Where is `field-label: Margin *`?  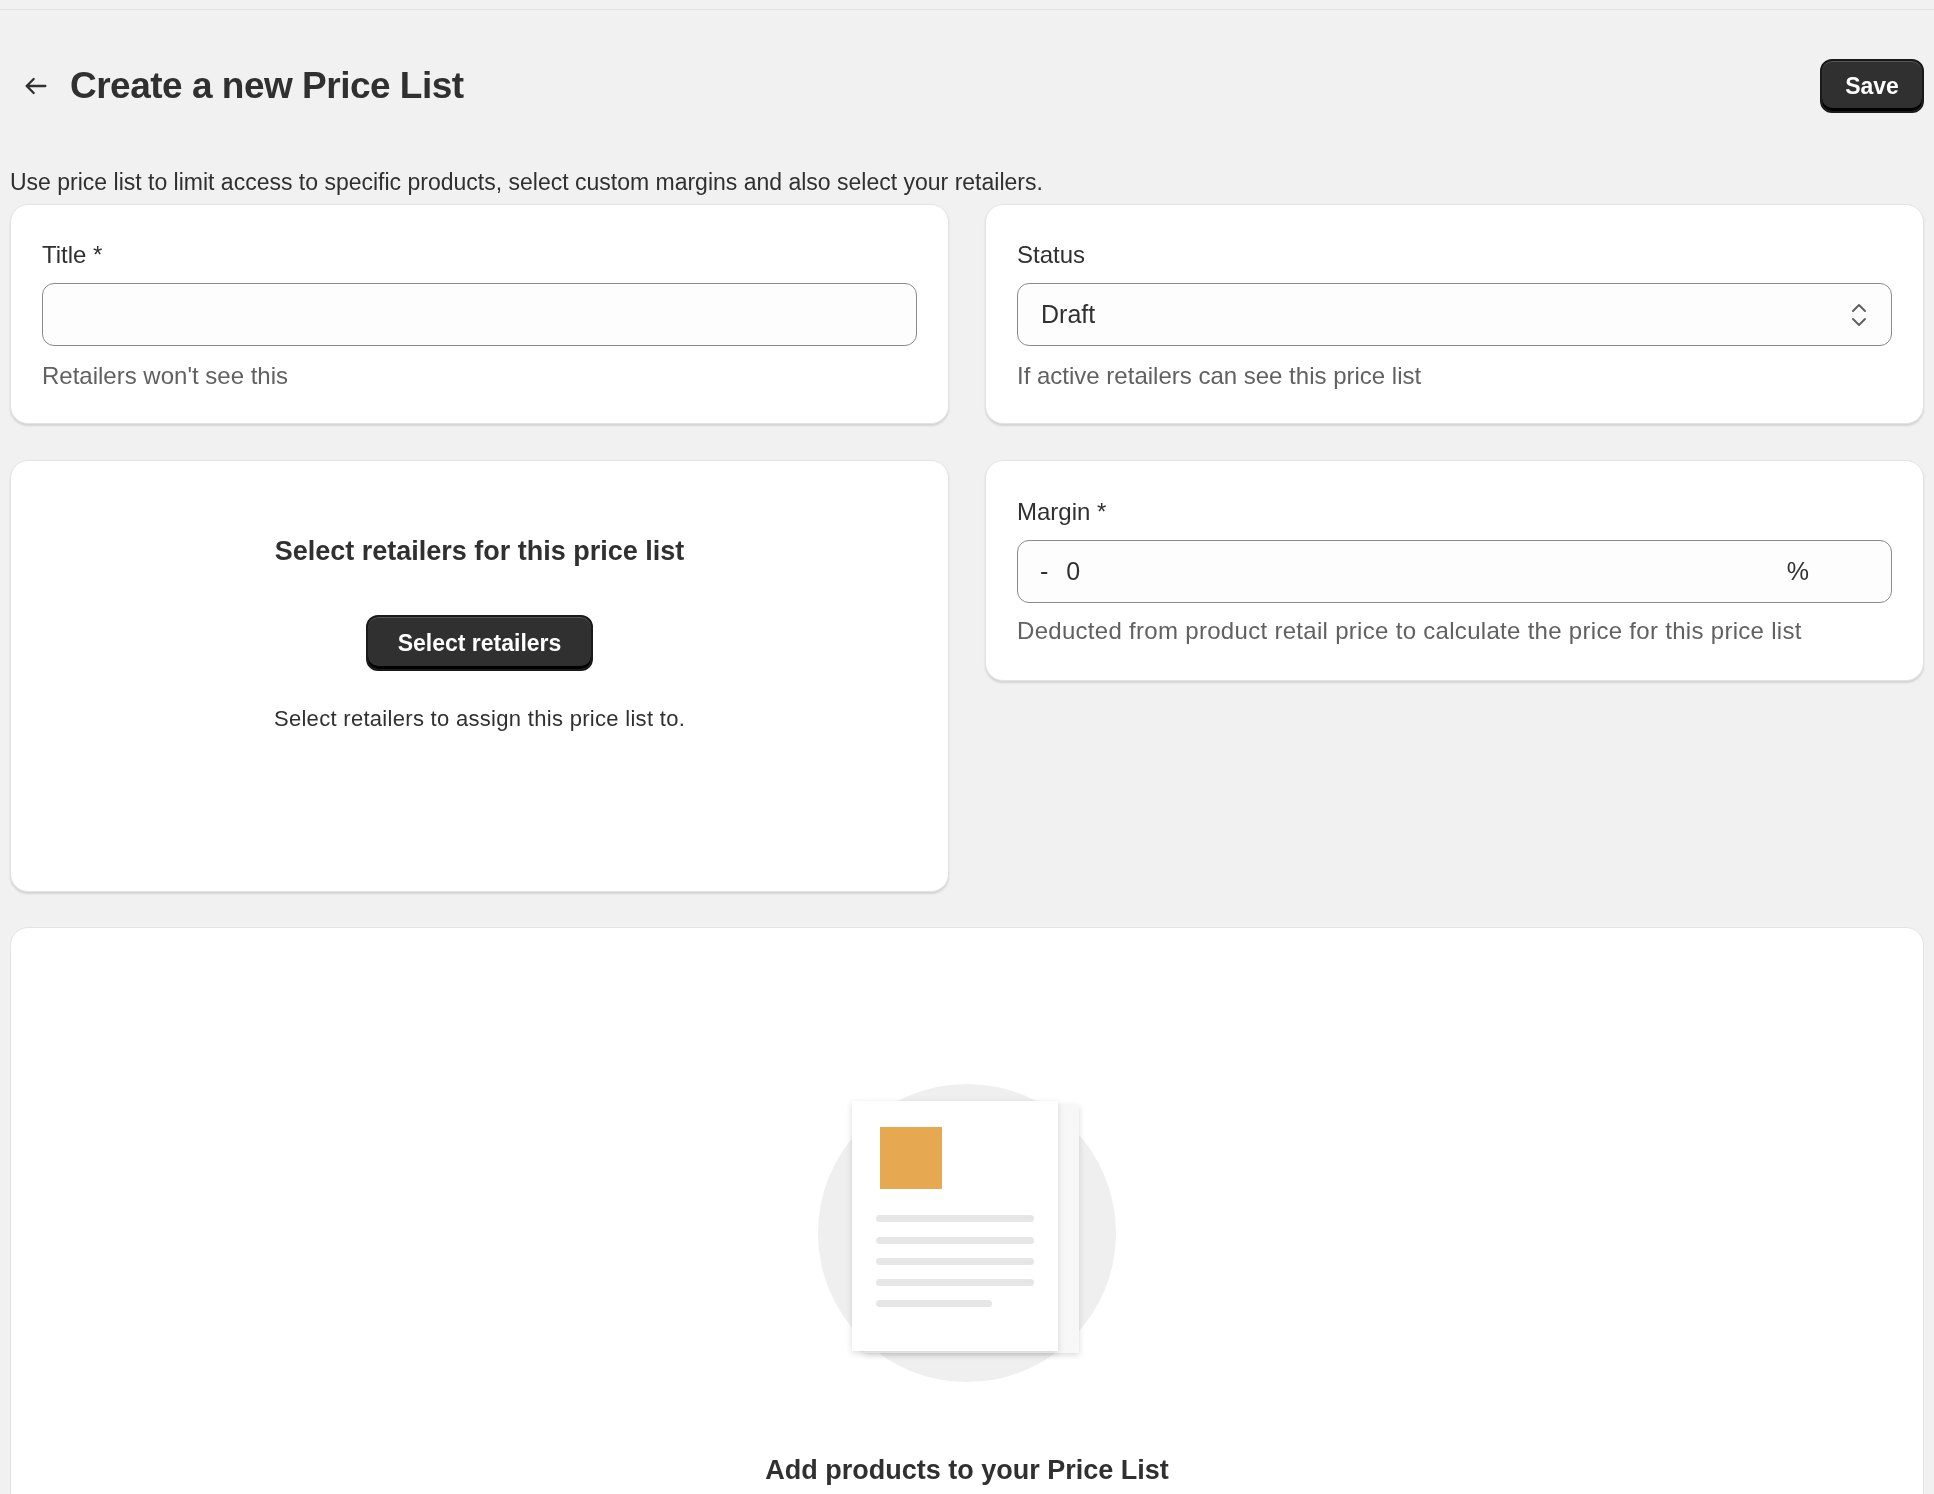 field-label: Margin * is located at coordinates (1062, 512).